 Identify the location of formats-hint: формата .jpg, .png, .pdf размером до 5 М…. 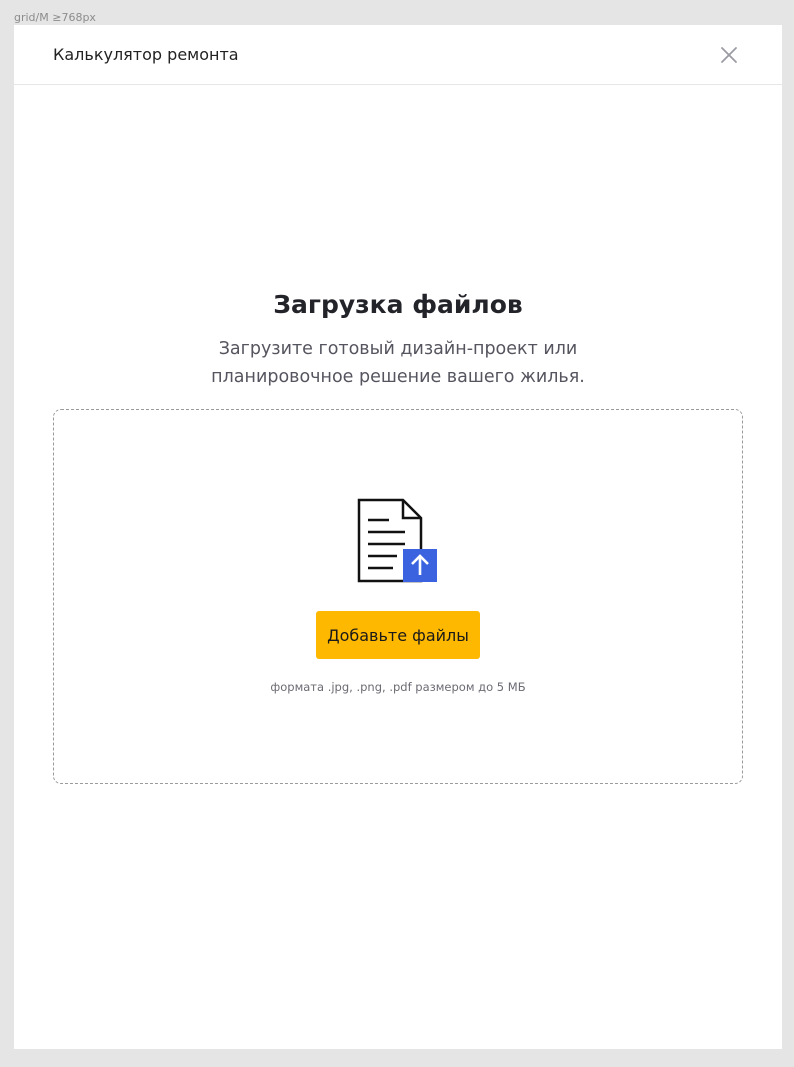
(398, 687).